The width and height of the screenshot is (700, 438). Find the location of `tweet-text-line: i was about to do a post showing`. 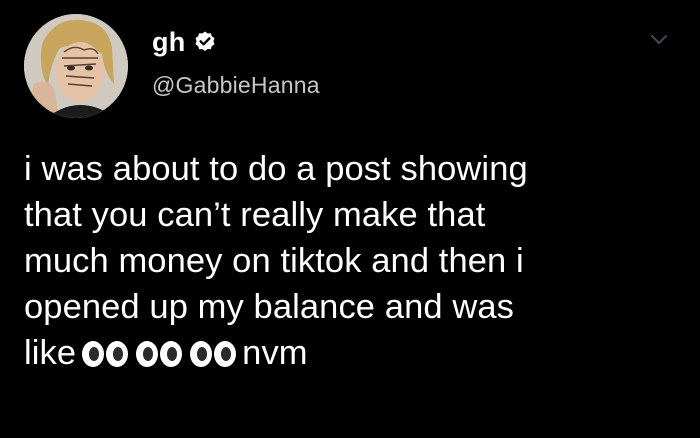

tweet-text-line: i was about to do a post showing is located at coordinates (276, 169).